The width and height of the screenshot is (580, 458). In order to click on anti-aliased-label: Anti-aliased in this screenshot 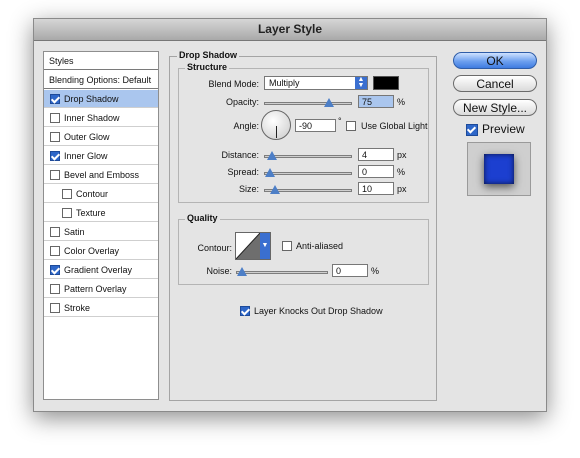, I will do `click(320, 246)`.